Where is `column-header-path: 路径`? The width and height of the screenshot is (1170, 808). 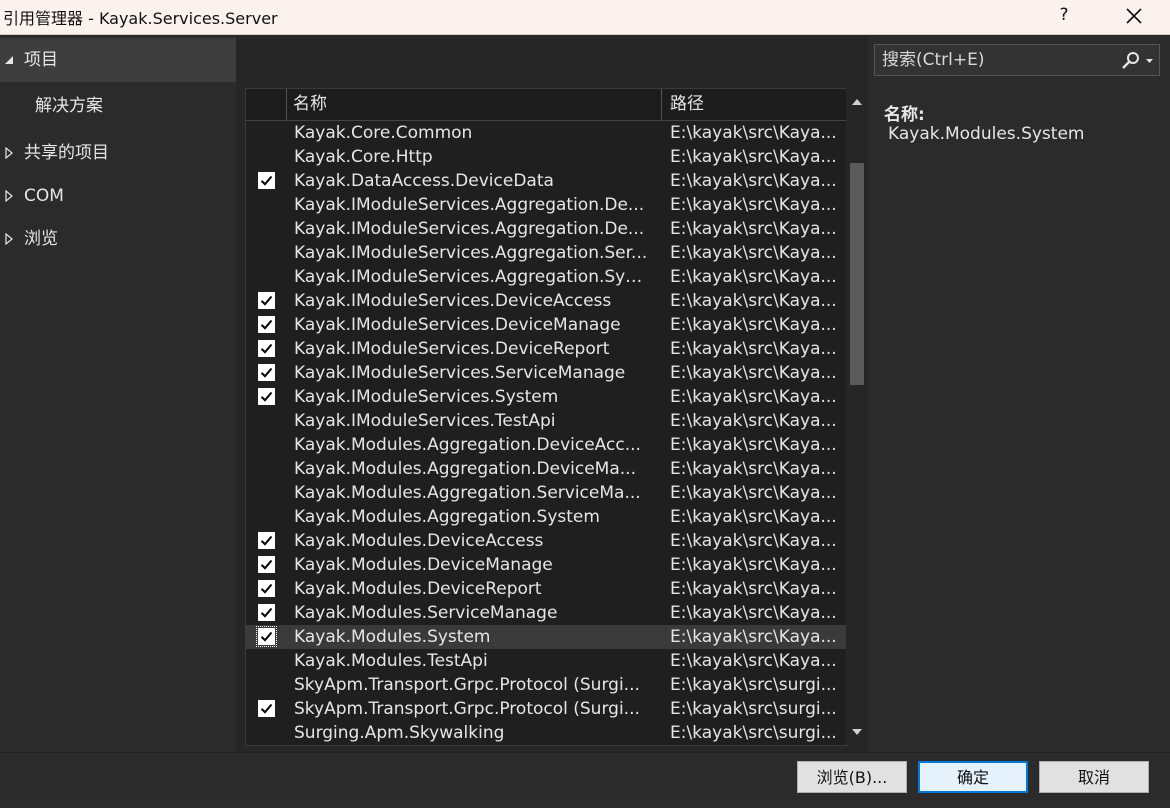 column-header-path: 路径 is located at coordinates (754, 104).